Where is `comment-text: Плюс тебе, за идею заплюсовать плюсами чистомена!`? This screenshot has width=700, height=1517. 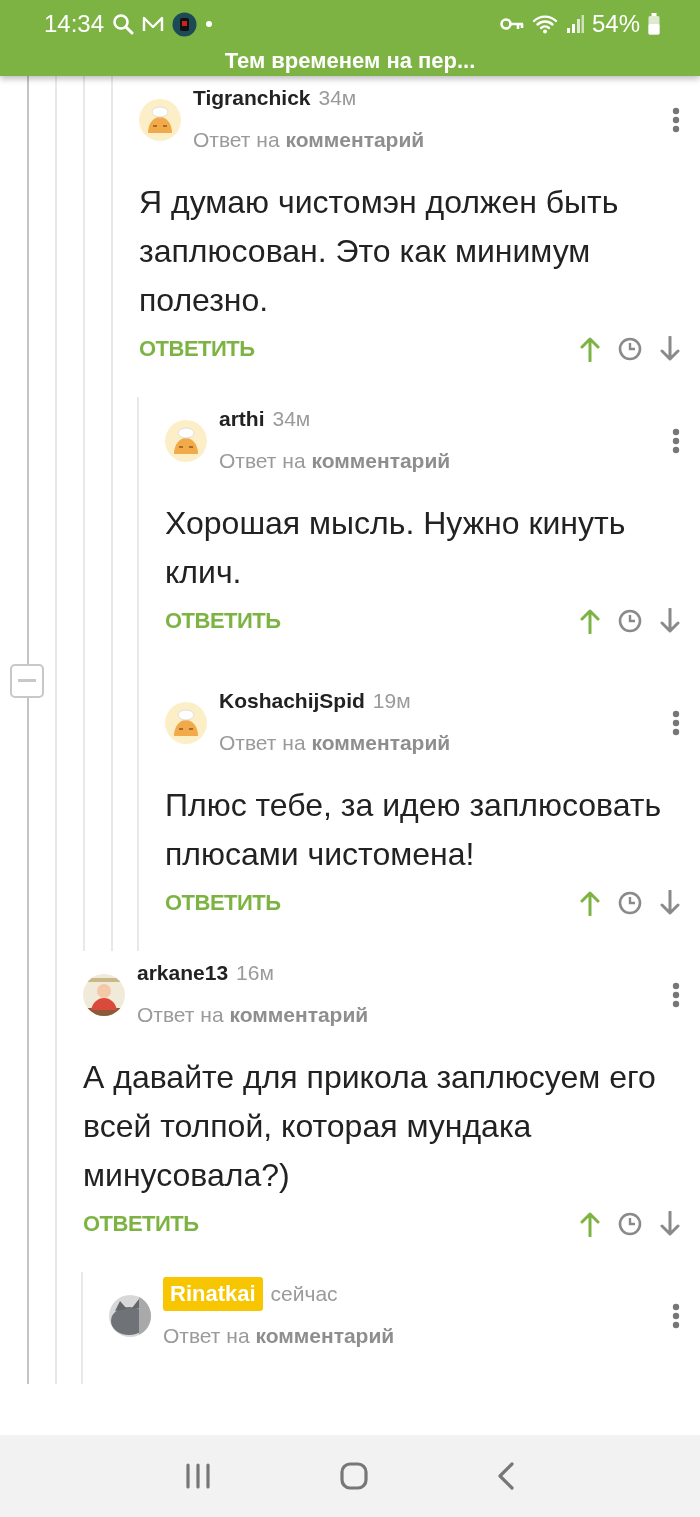 comment-text: Плюс тебе, за идею заплюсовать плюсами чистомена! is located at coordinates (414, 830).